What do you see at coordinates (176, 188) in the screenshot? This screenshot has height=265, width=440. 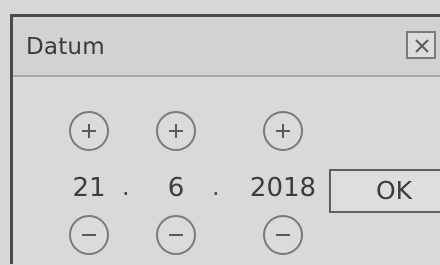 I see `month-value: 6` at bounding box center [176, 188].